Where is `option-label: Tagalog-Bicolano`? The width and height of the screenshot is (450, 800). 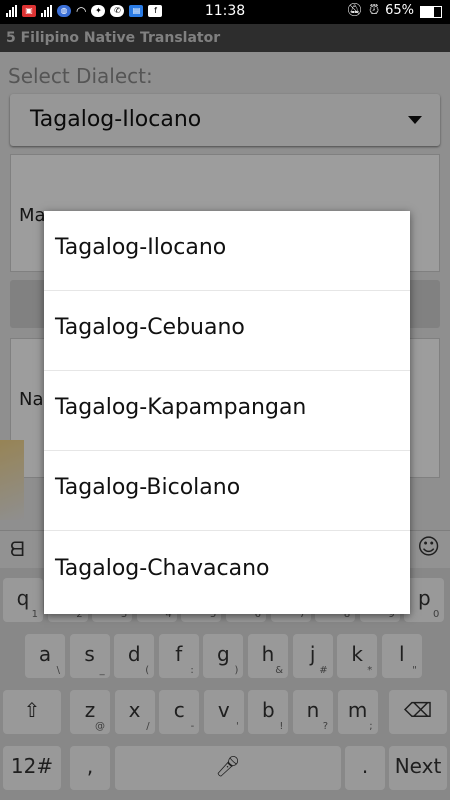 option-label: Tagalog-Bicolano is located at coordinates (148, 487).